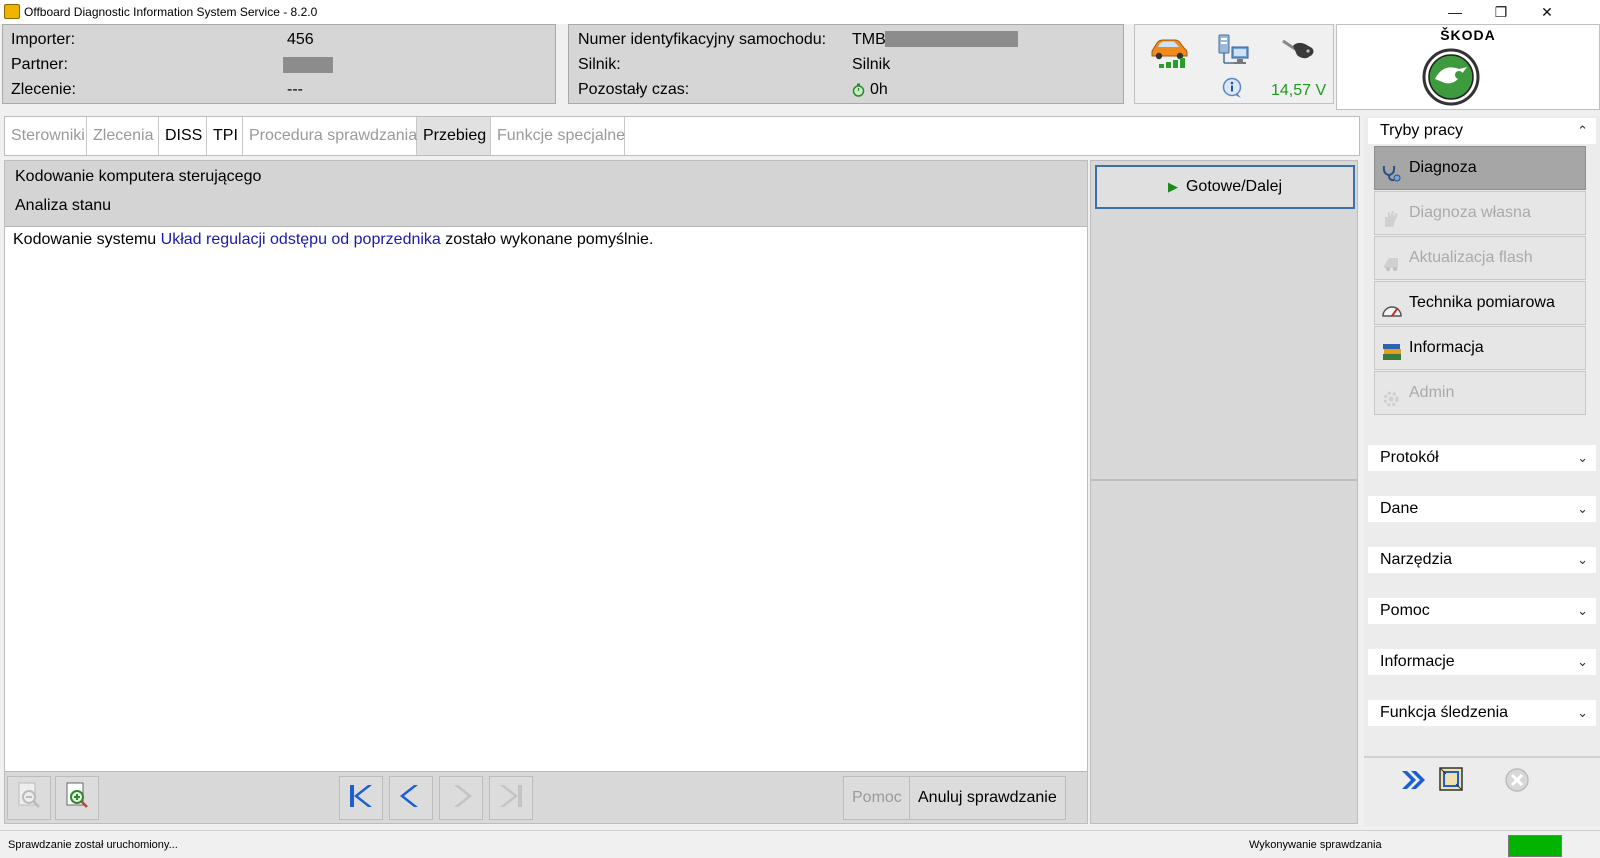  What do you see at coordinates (1482, 560) in the screenshot?
I see `section-narzedzia: Narzędzia ⌄` at bounding box center [1482, 560].